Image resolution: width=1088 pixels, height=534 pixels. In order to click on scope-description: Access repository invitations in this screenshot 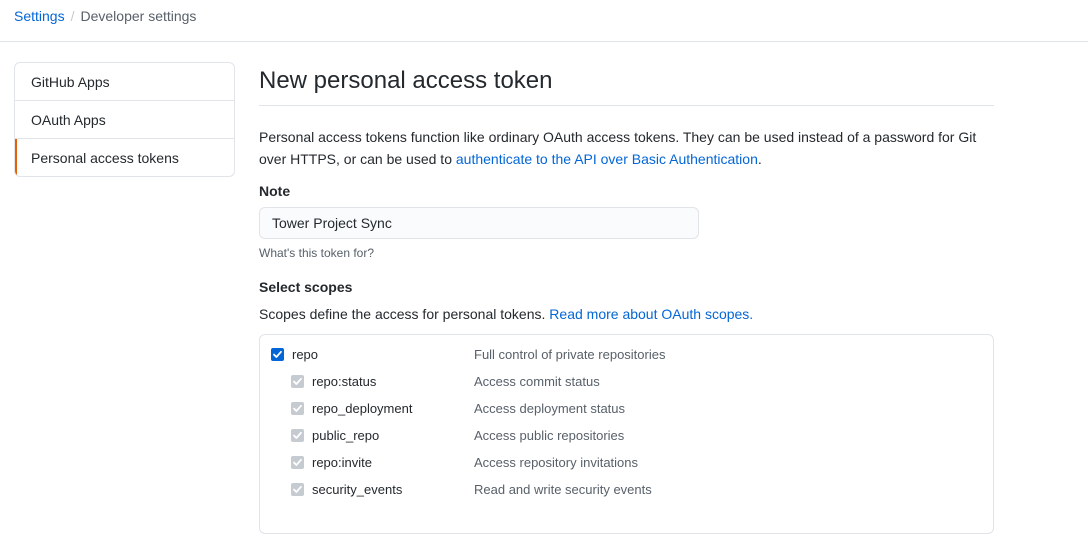, I will do `click(556, 462)`.